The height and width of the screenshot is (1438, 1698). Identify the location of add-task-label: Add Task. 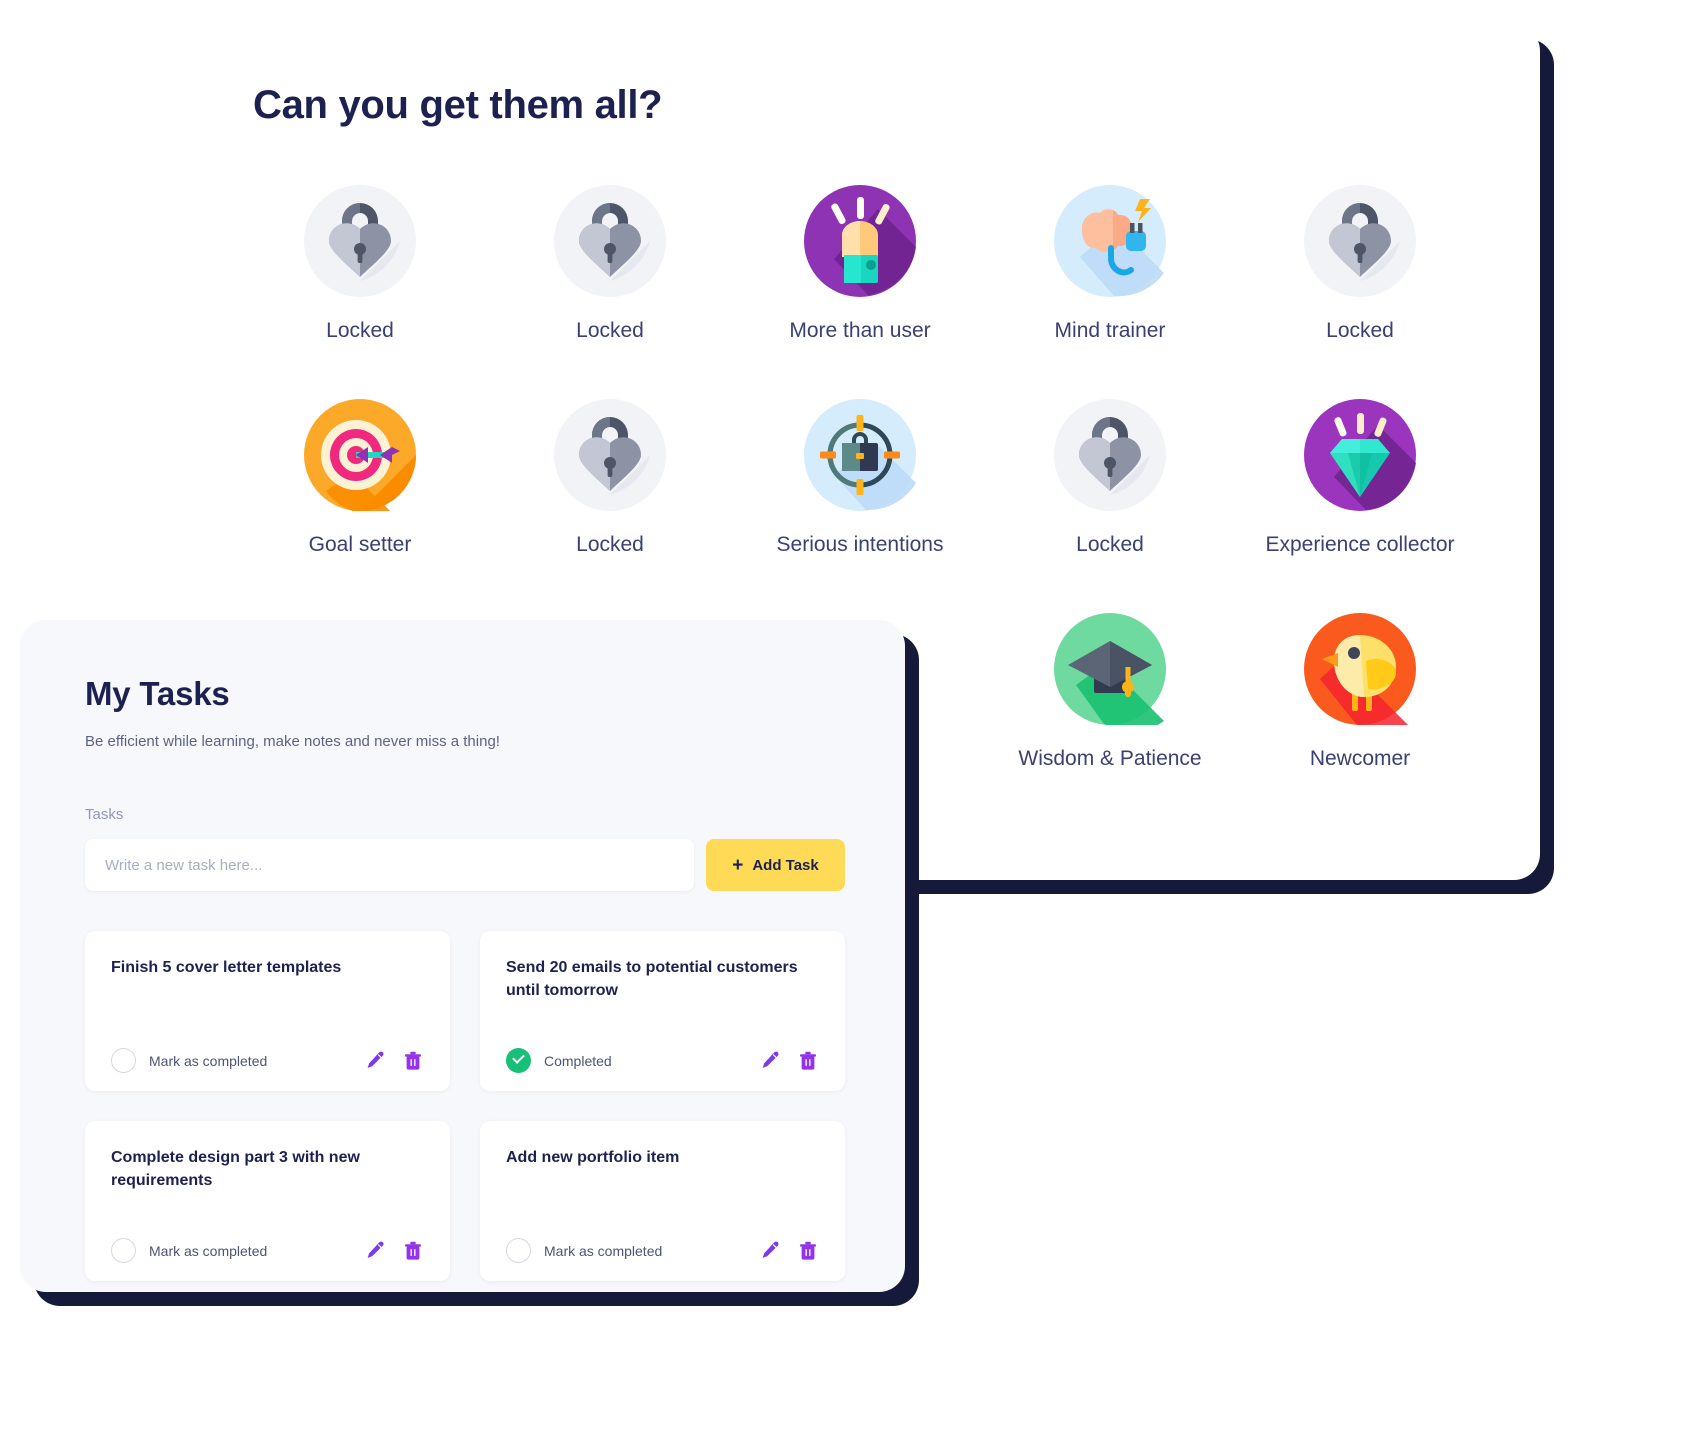
(785, 865).